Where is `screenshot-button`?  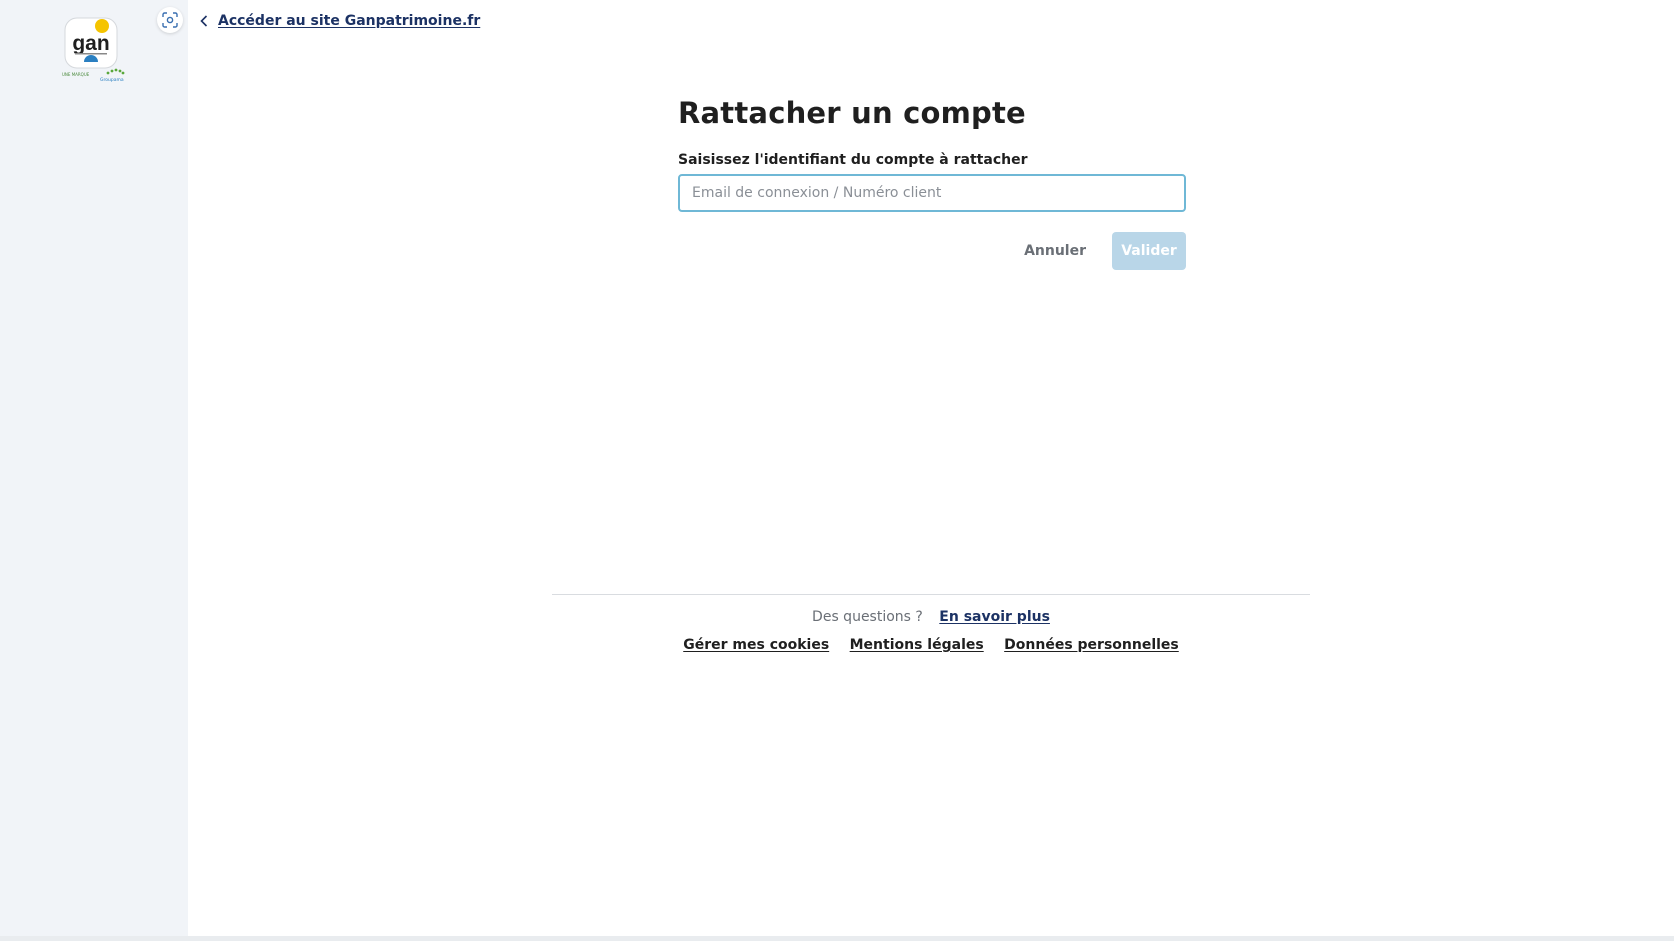
screenshot-button is located at coordinates (170, 20).